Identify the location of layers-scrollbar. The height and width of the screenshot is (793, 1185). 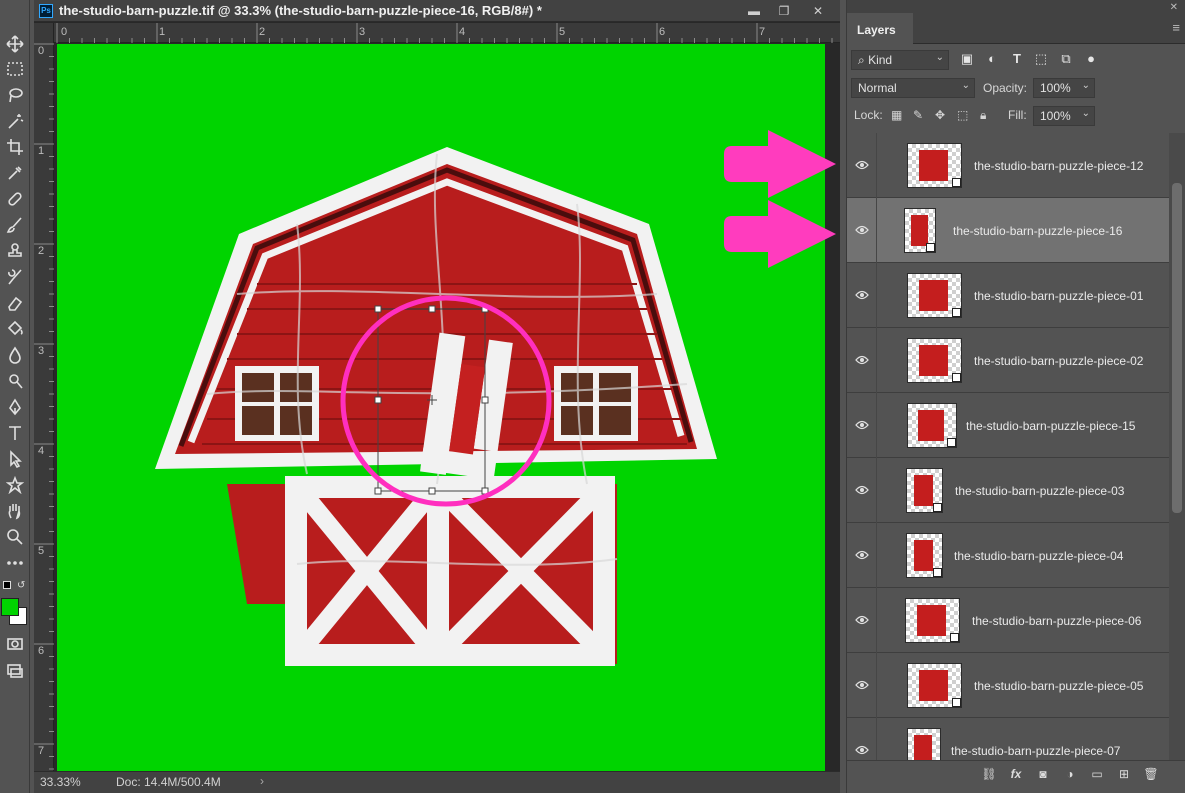
(1177, 446).